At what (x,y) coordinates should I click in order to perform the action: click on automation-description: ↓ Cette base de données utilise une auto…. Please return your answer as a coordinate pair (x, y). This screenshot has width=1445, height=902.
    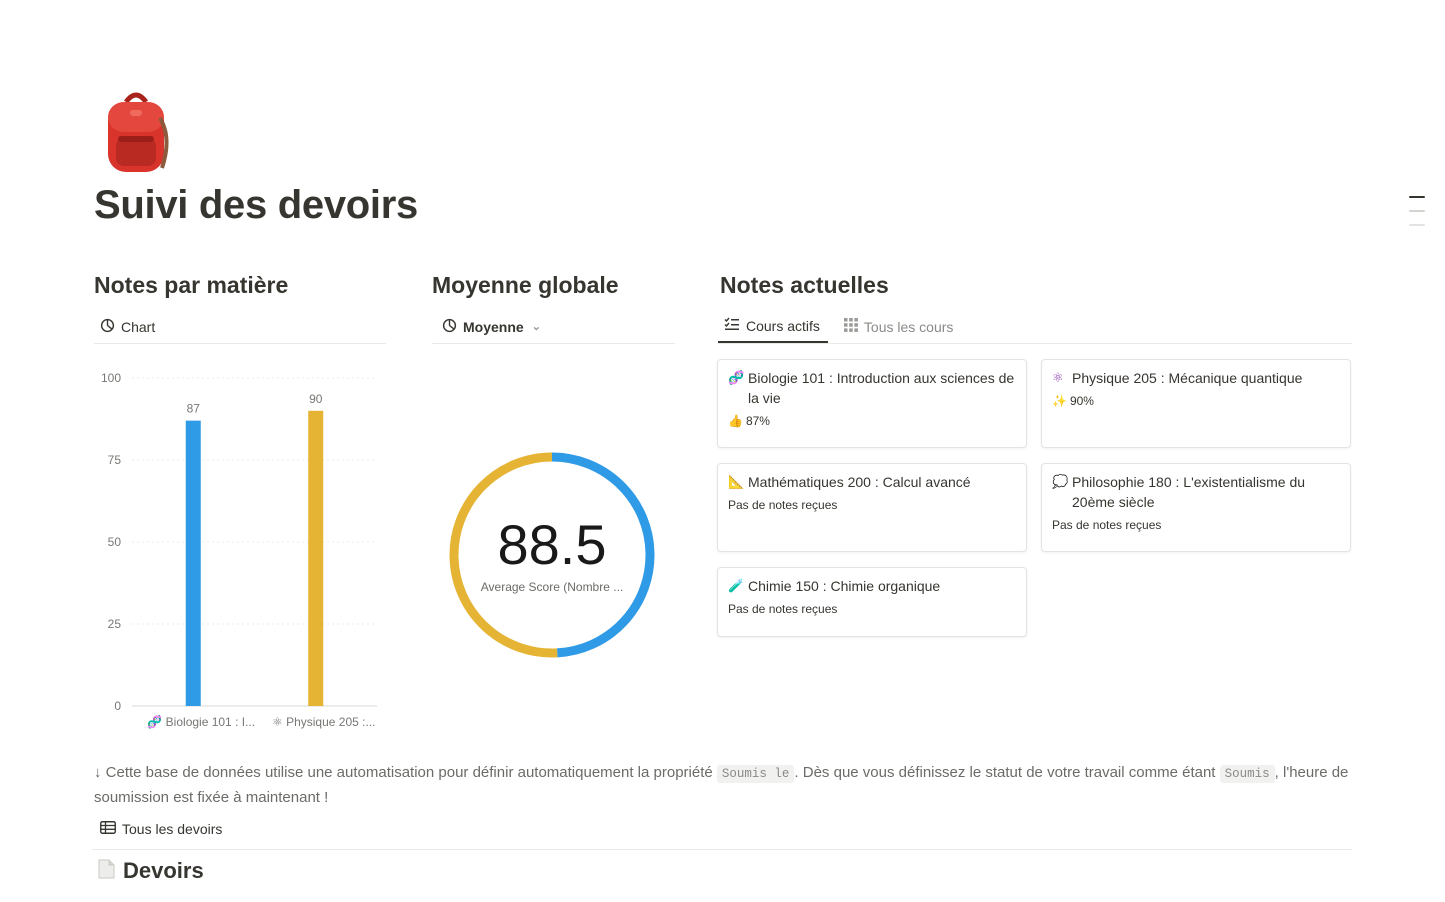
    Looking at the image, I should click on (721, 785).